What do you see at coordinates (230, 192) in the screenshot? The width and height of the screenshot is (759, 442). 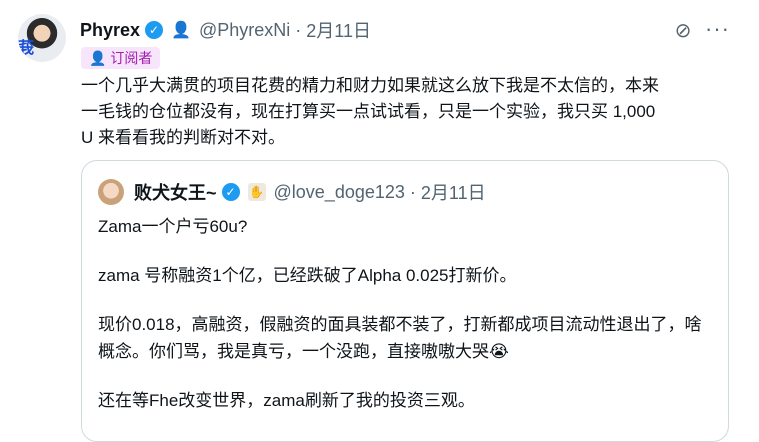 I see `quoted-verified-badge-icon: ✓` at bounding box center [230, 192].